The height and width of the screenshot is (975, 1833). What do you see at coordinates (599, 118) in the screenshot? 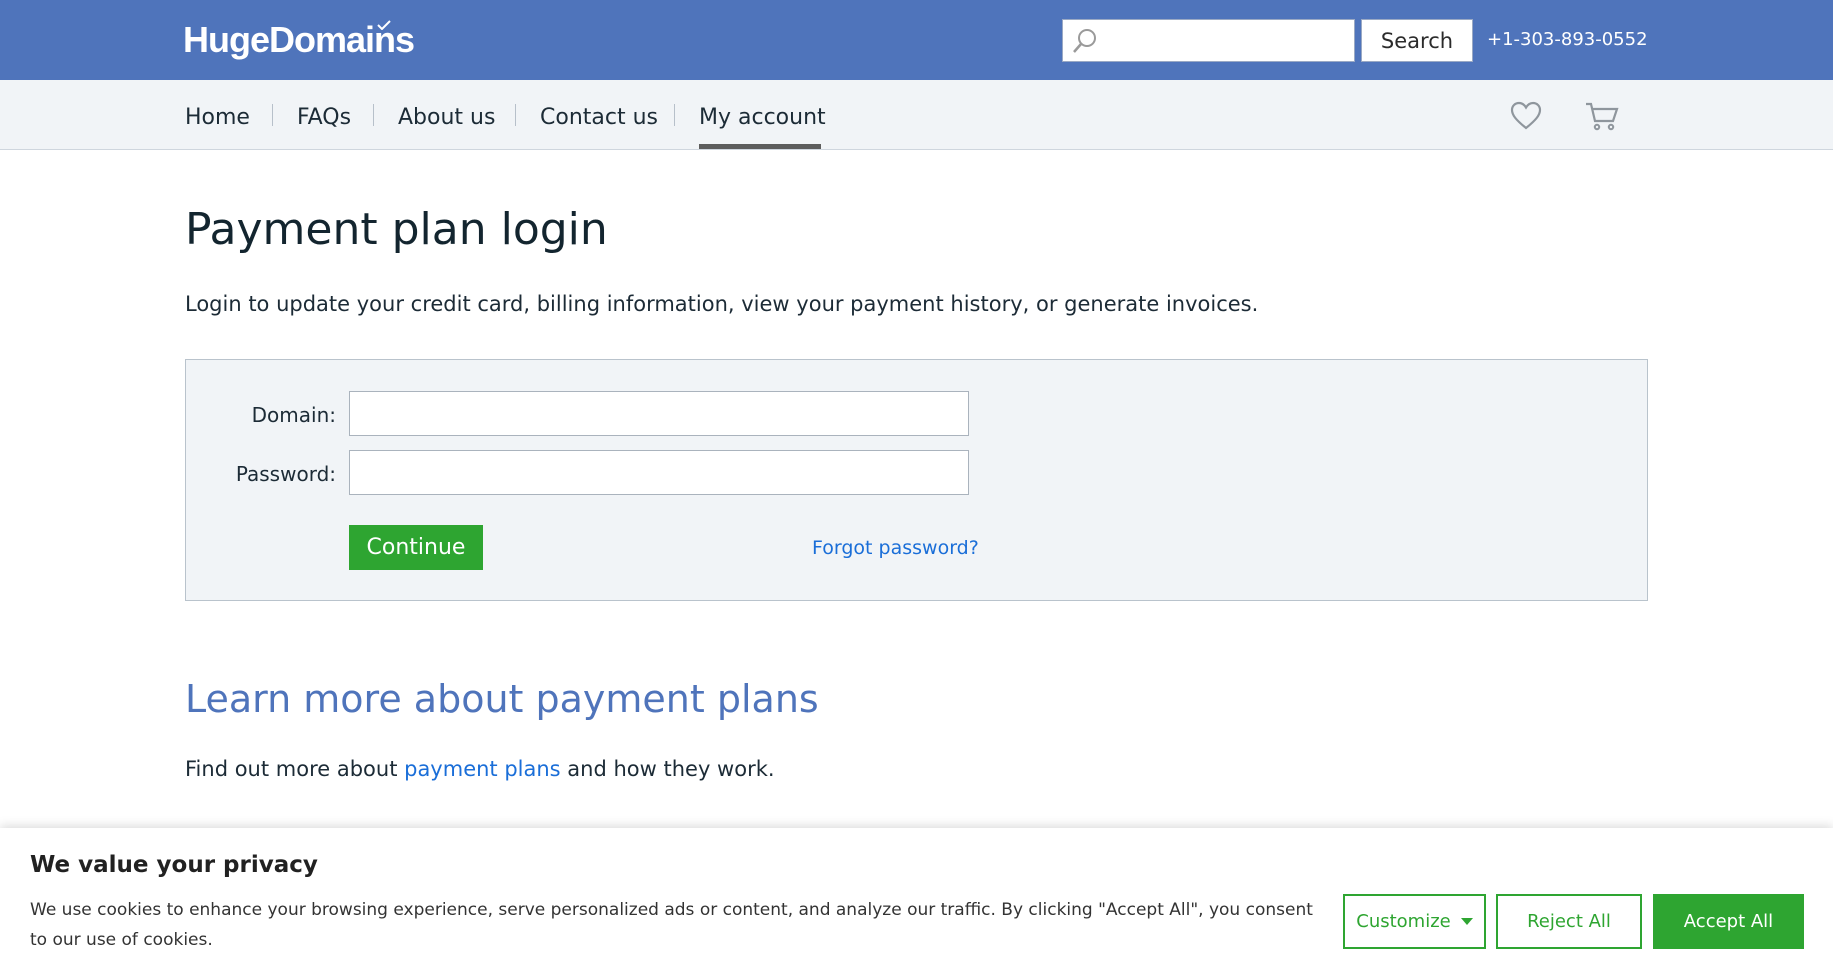
I see `nav-item-contact-us: Contact us` at bounding box center [599, 118].